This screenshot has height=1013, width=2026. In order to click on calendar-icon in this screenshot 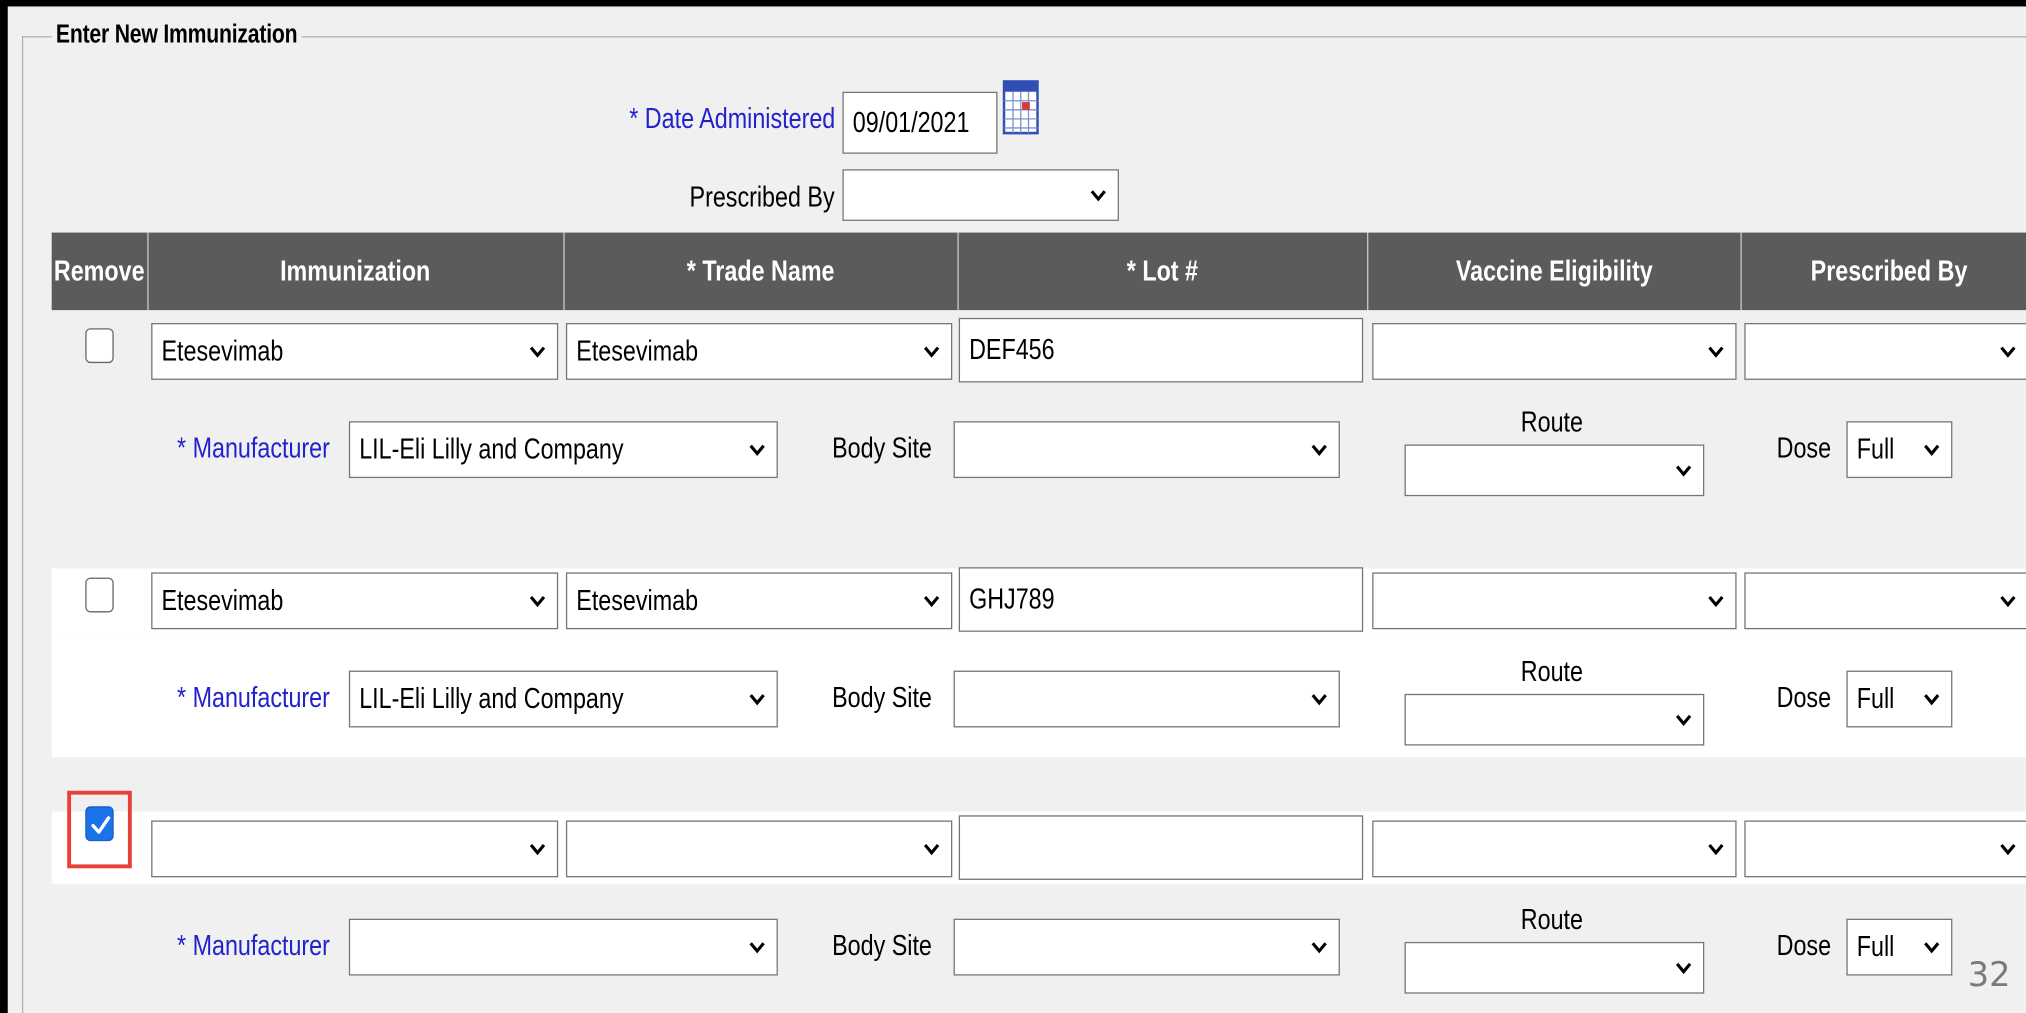, I will do `click(1020, 108)`.